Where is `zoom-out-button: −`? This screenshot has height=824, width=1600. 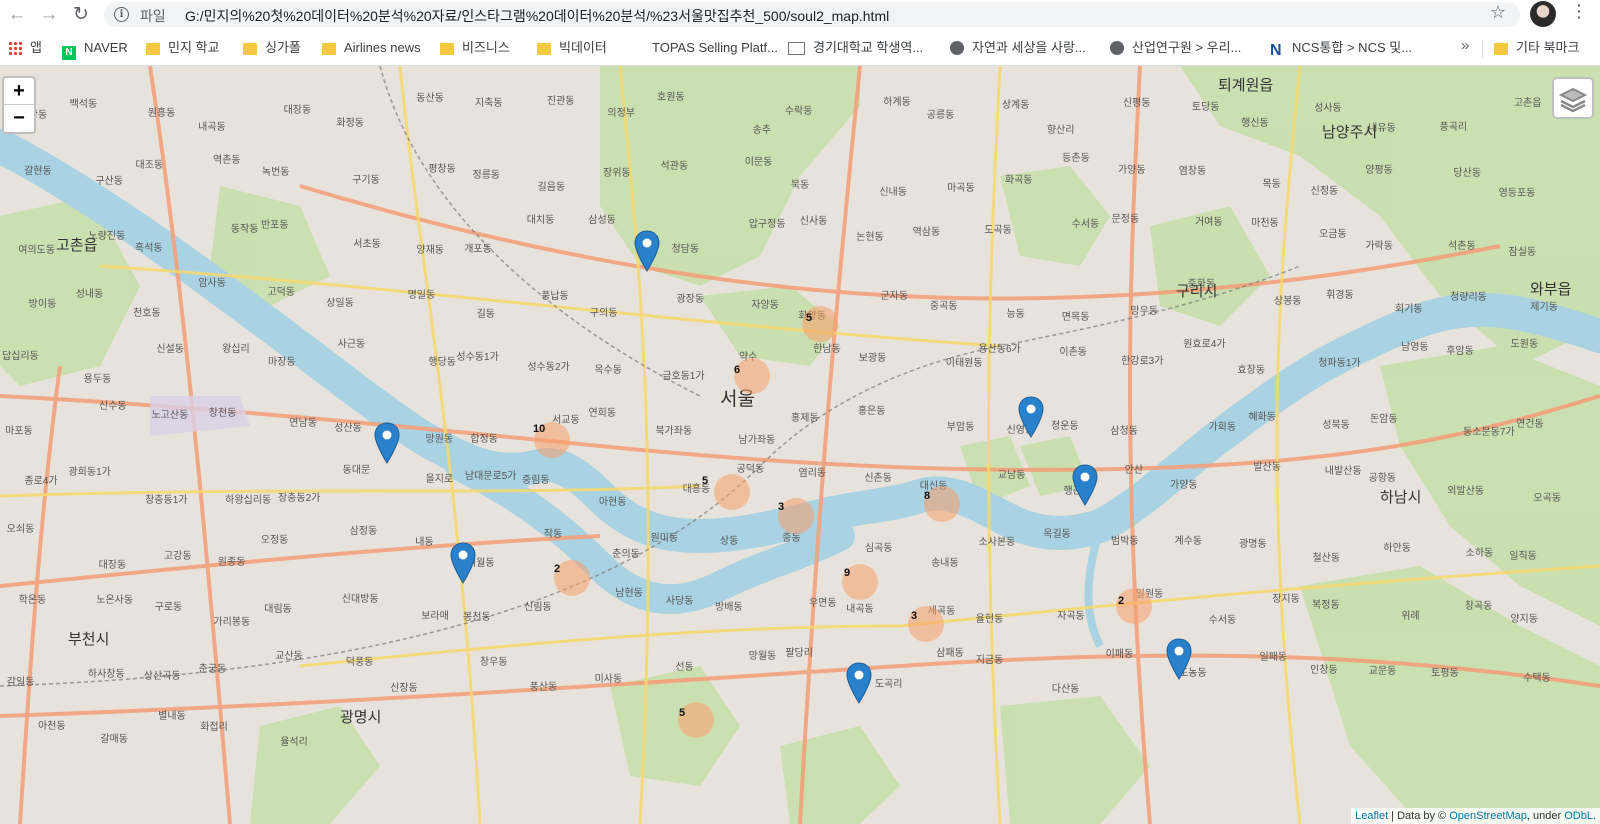 zoom-out-button: − is located at coordinates (19, 117).